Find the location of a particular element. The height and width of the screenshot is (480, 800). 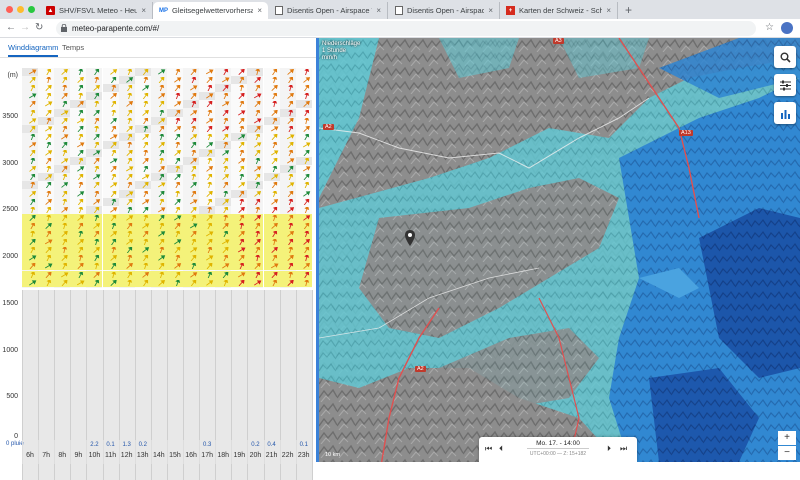

maximize-window-button is located at coordinates (31, 9).